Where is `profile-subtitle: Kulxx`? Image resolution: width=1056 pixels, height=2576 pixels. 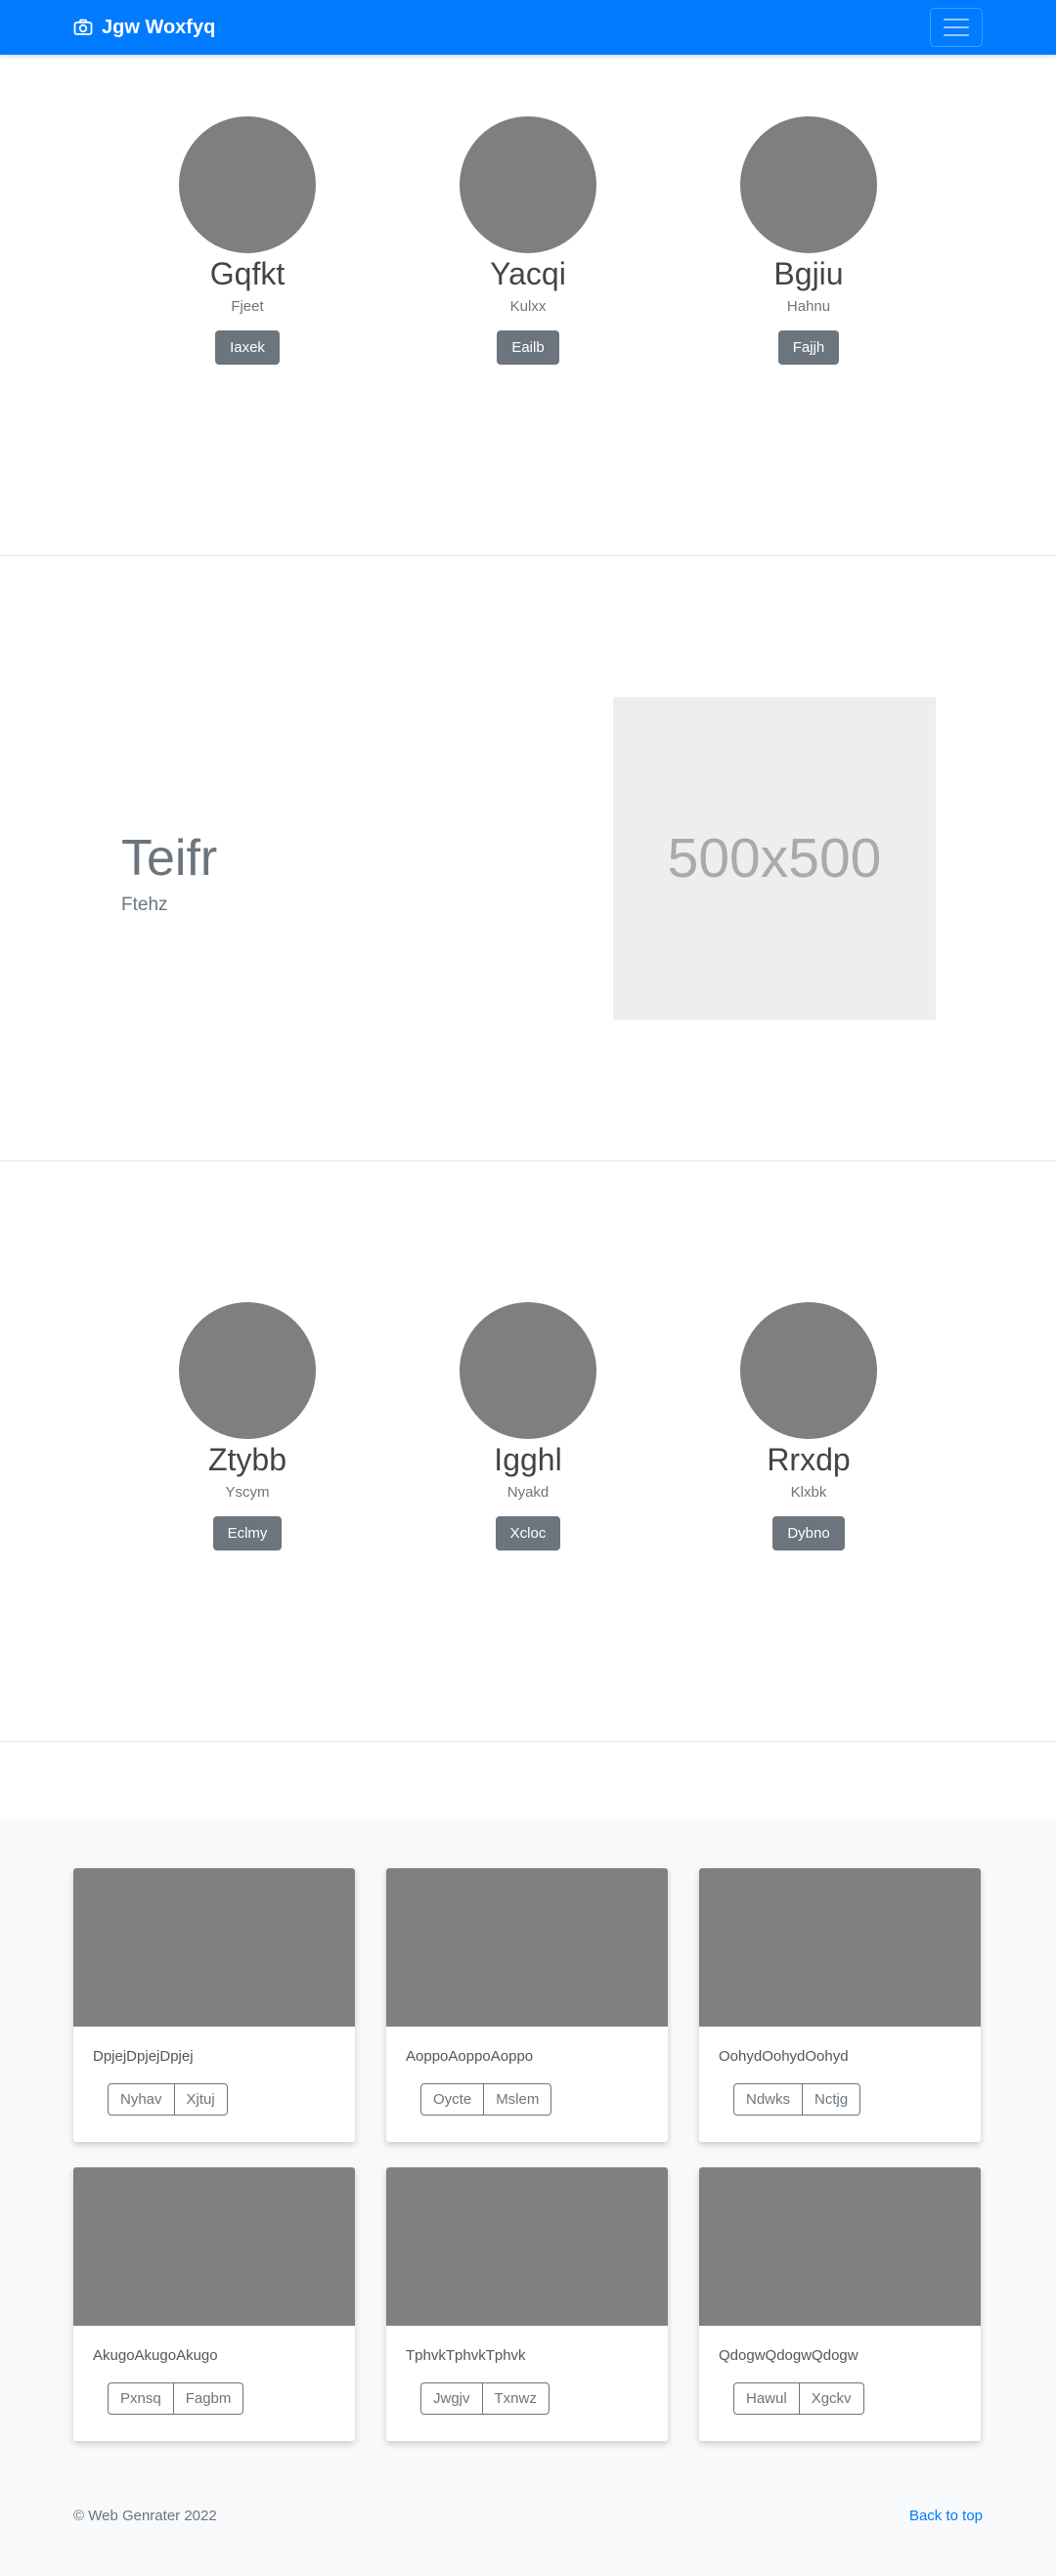 profile-subtitle: Kulxx is located at coordinates (528, 307).